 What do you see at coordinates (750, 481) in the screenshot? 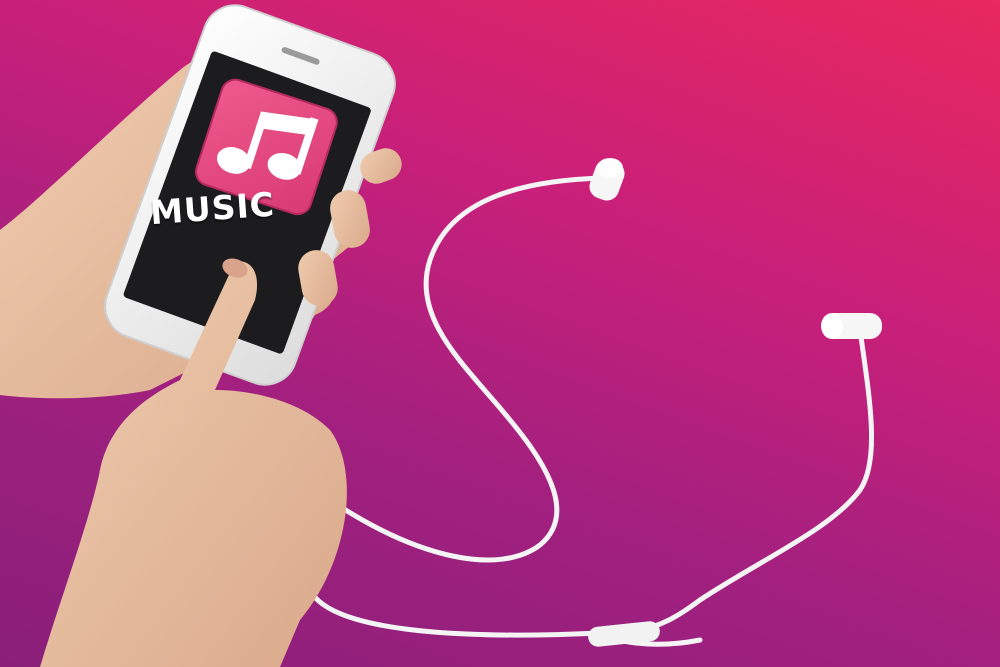
I see `earphone-cable-right` at bounding box center [750, 481].